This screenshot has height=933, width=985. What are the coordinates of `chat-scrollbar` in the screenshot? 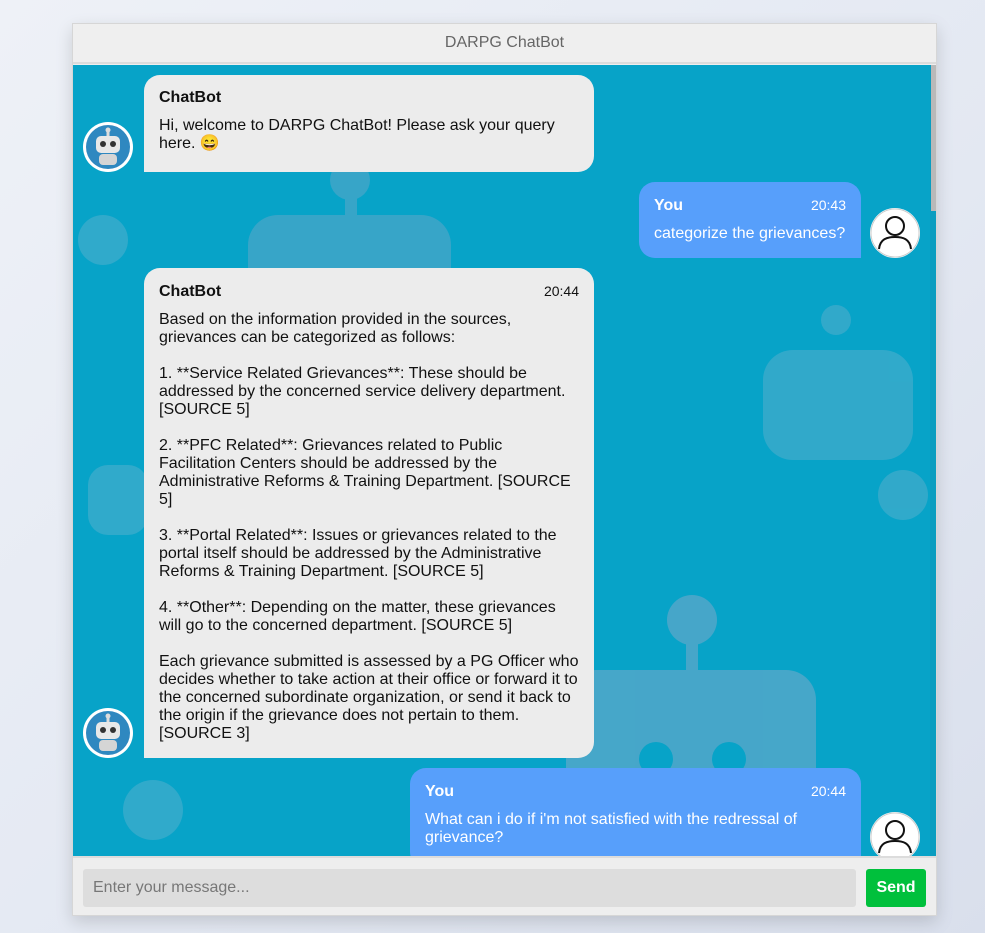 It's located at (933, 460).